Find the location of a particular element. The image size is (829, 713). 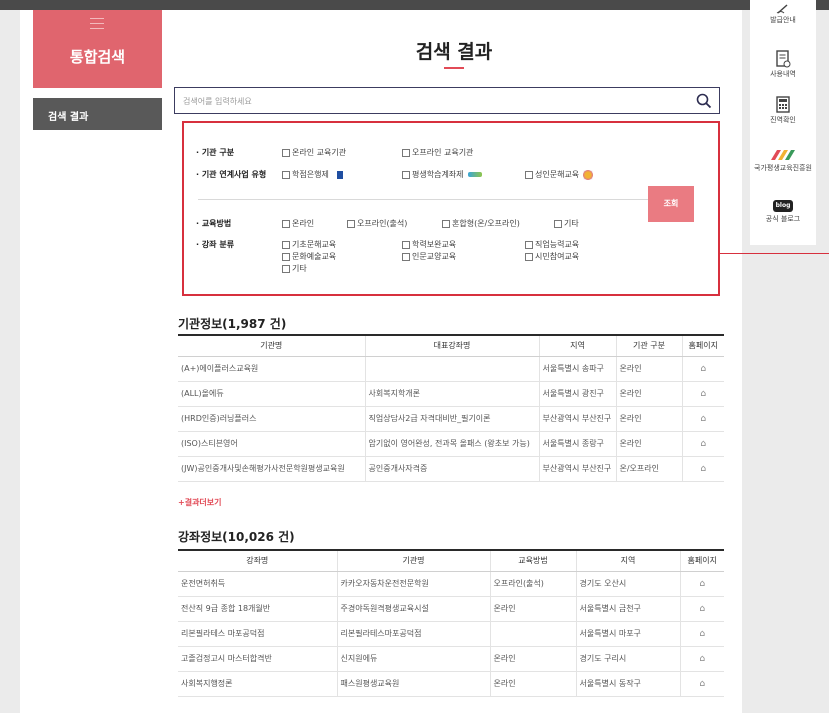

table-row: 전산직 9급 종합 18개월반 주경야독원격평생교육시설 온라인 서울특별시 금천구 ⌂ is located at coordinates (451, 609).